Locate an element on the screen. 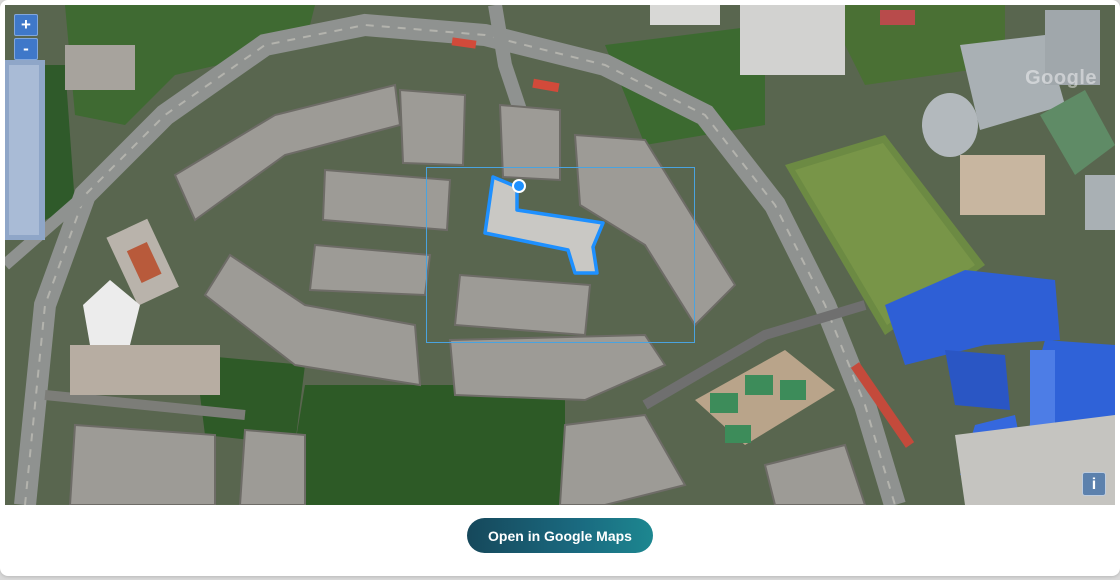  google-watermark: Google is located at coordinates (1061, 78).